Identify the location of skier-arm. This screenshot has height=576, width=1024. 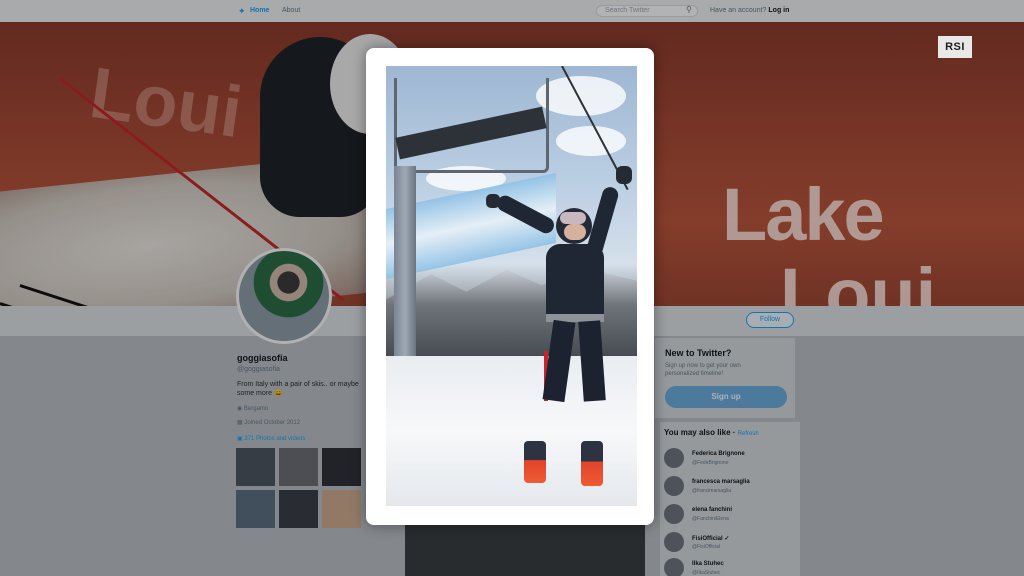
(525, 214).